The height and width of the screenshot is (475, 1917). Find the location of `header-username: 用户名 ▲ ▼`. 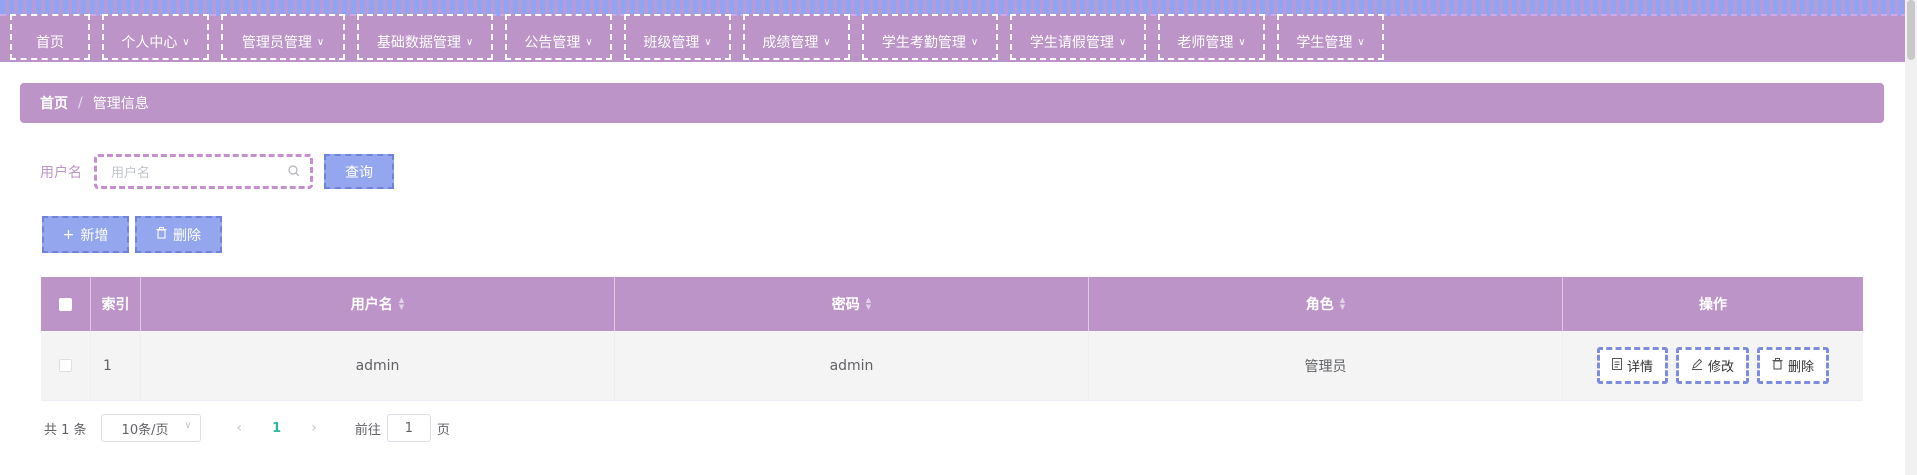

header-username: 用户名 ▲ ▼ is located at coordinates (378, 304).